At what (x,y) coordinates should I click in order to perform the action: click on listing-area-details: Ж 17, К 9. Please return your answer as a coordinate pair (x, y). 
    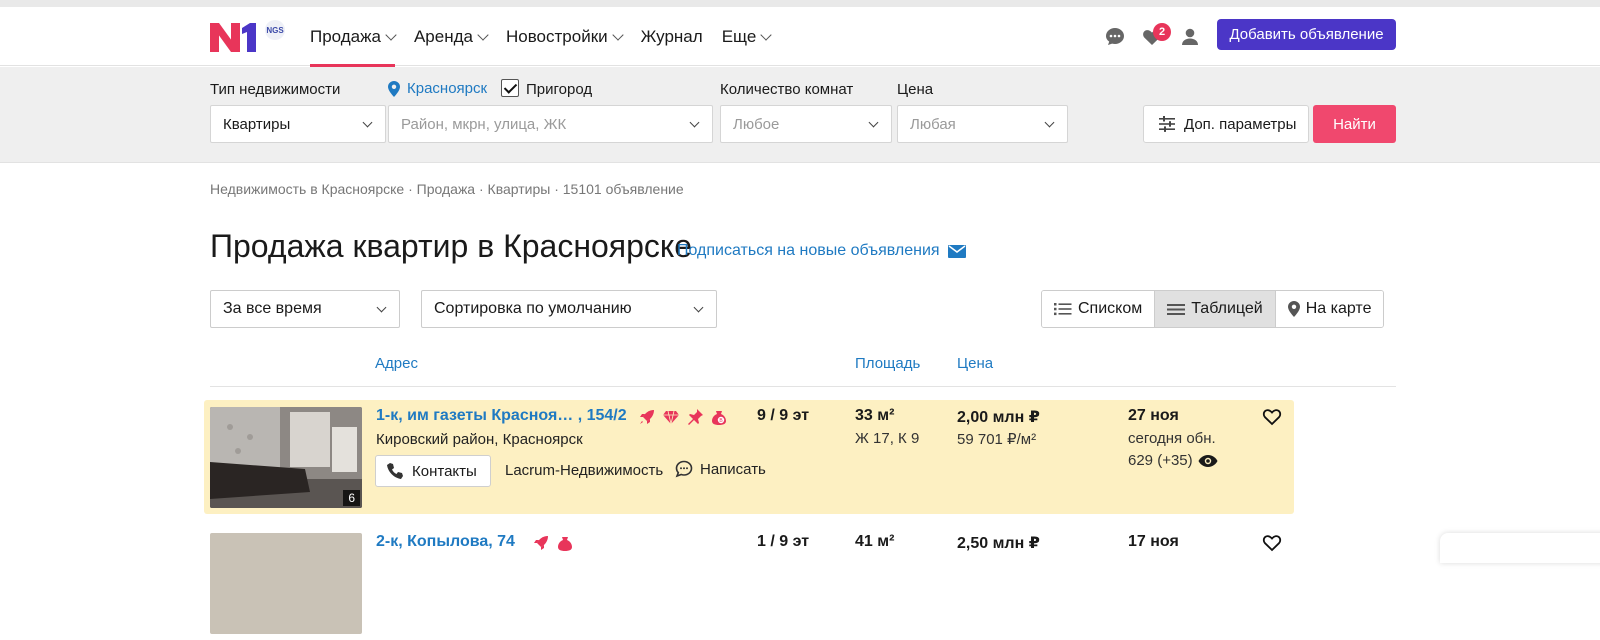
    Looking at the image, I should click on (887, 438).